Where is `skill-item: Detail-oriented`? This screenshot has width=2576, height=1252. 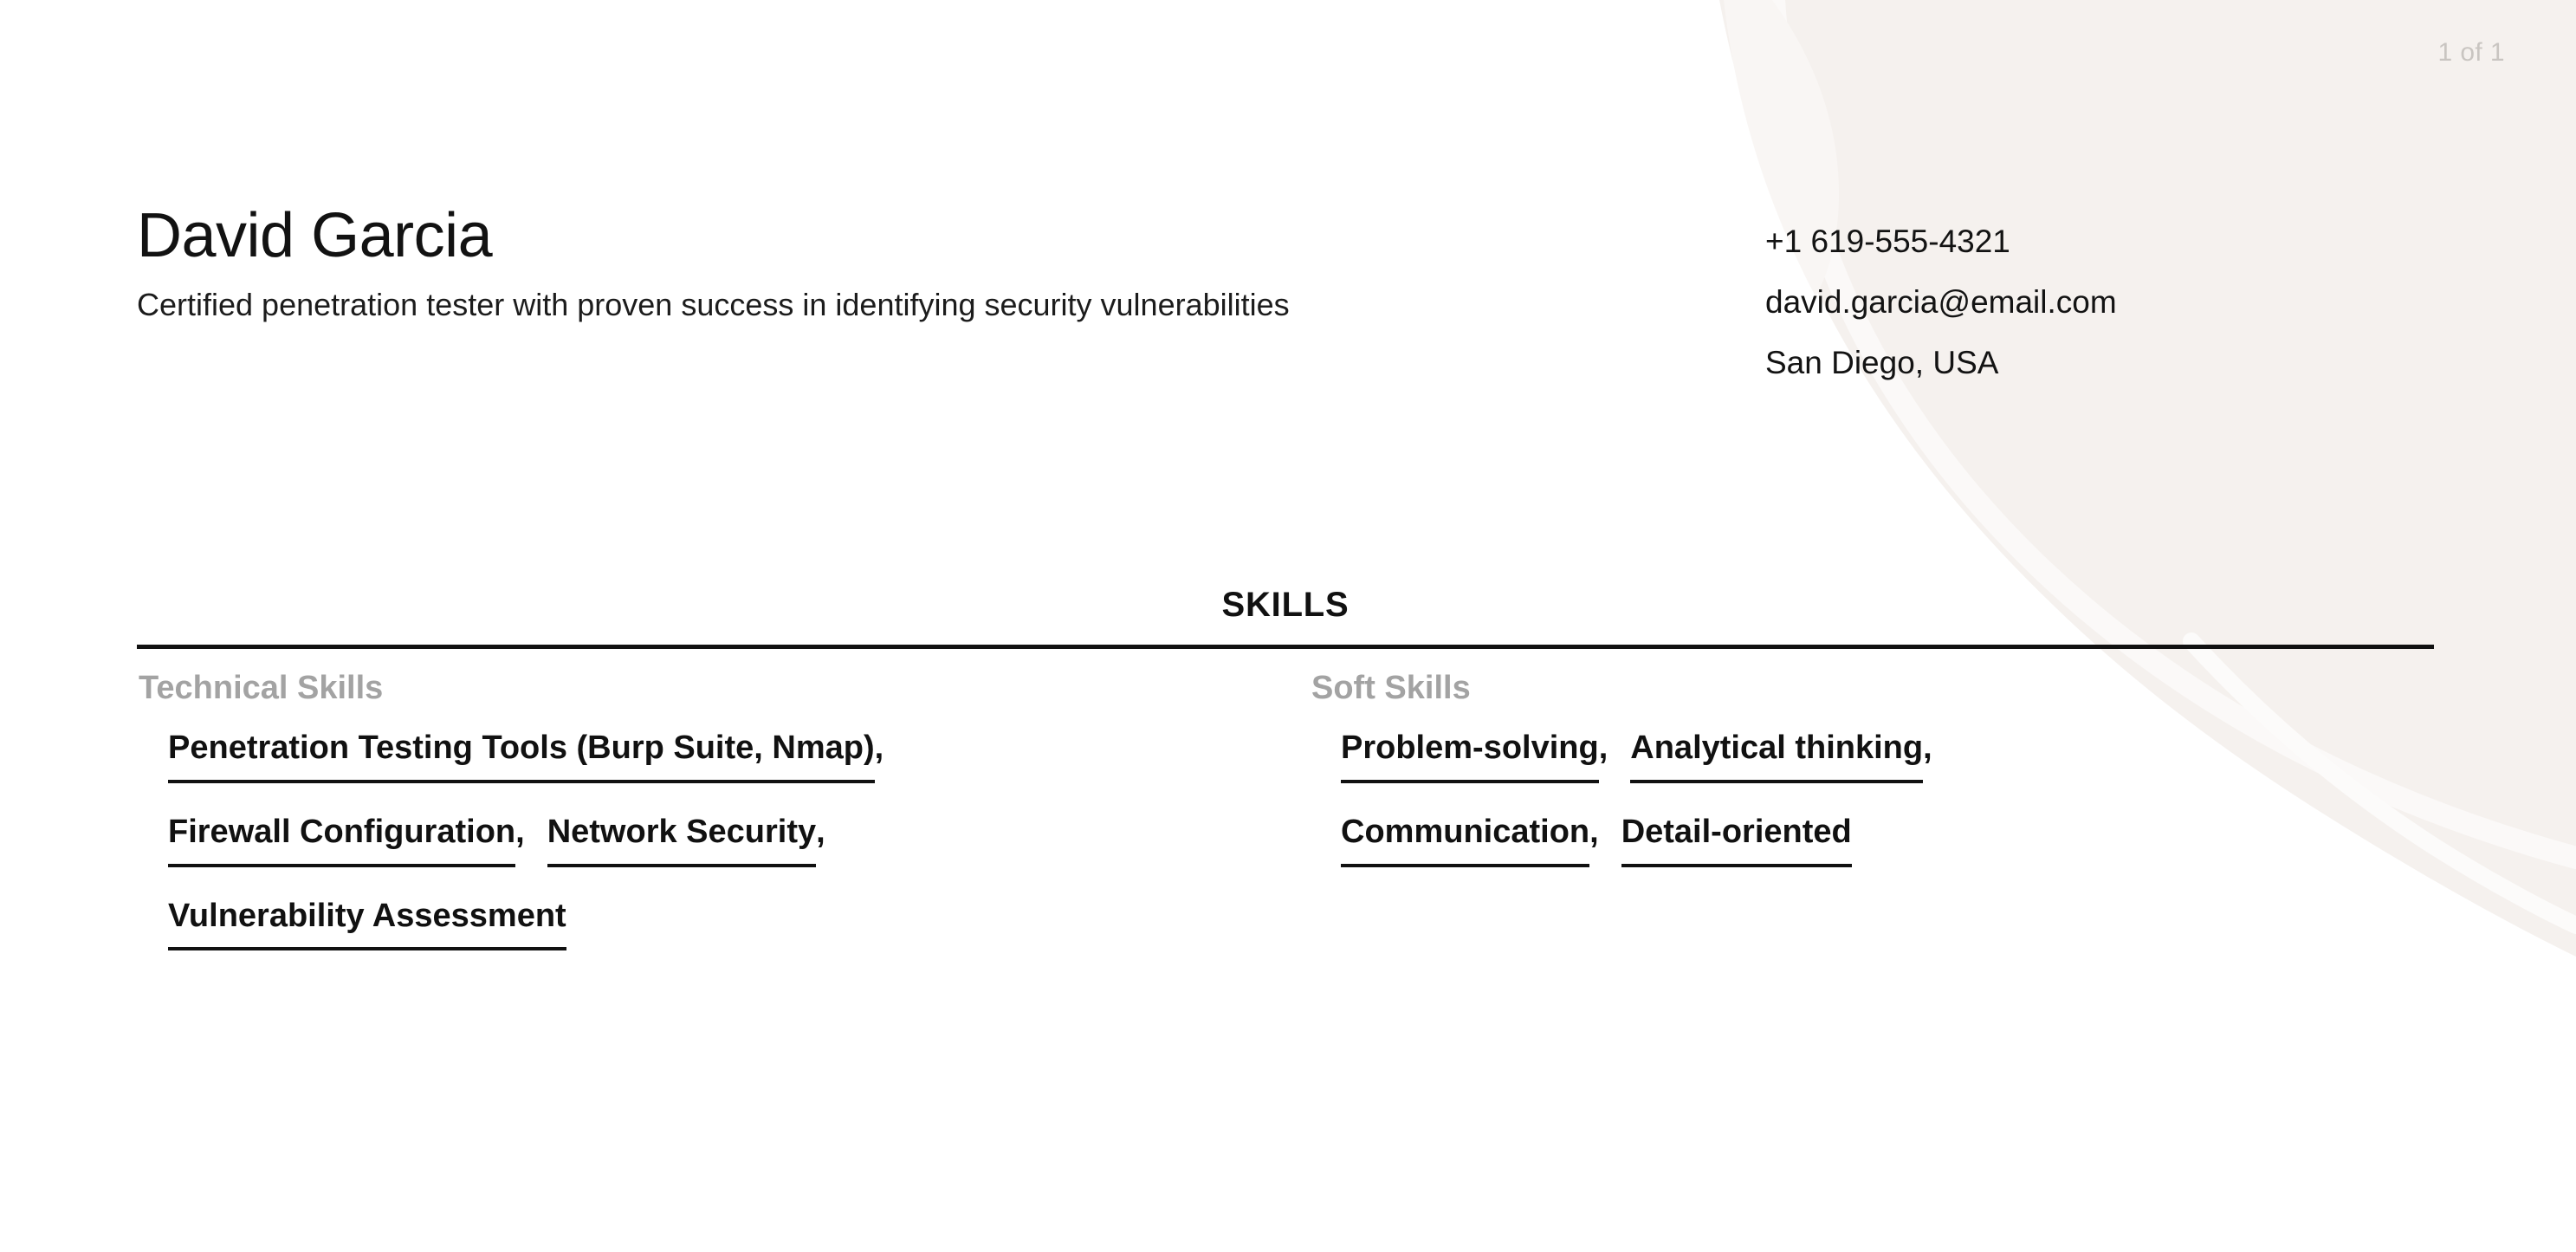
skill-item: Detail-oriented is located at coordinates (1736, 840).